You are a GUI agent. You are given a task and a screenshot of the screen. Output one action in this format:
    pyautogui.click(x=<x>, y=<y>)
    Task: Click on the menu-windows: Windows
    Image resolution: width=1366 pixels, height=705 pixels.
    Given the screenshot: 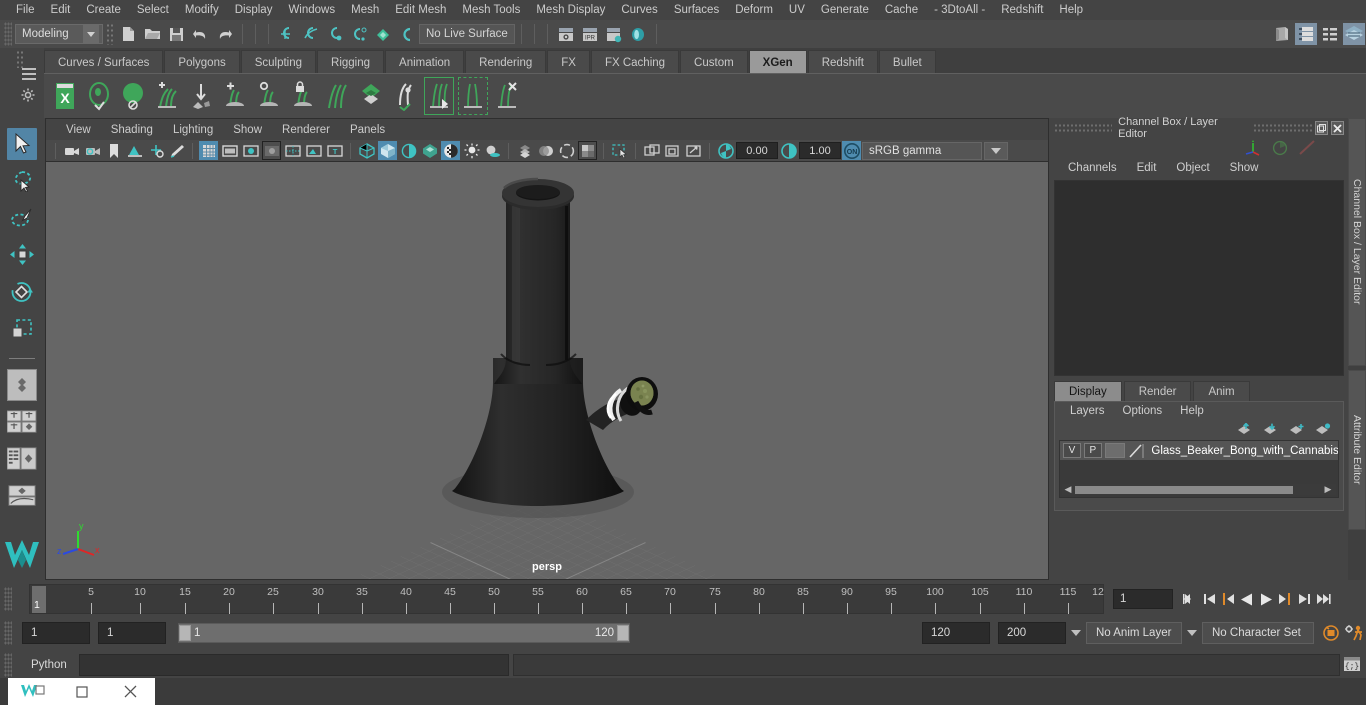 What is the action you would take?
    pyautogui.click(x=311, y=10)
    